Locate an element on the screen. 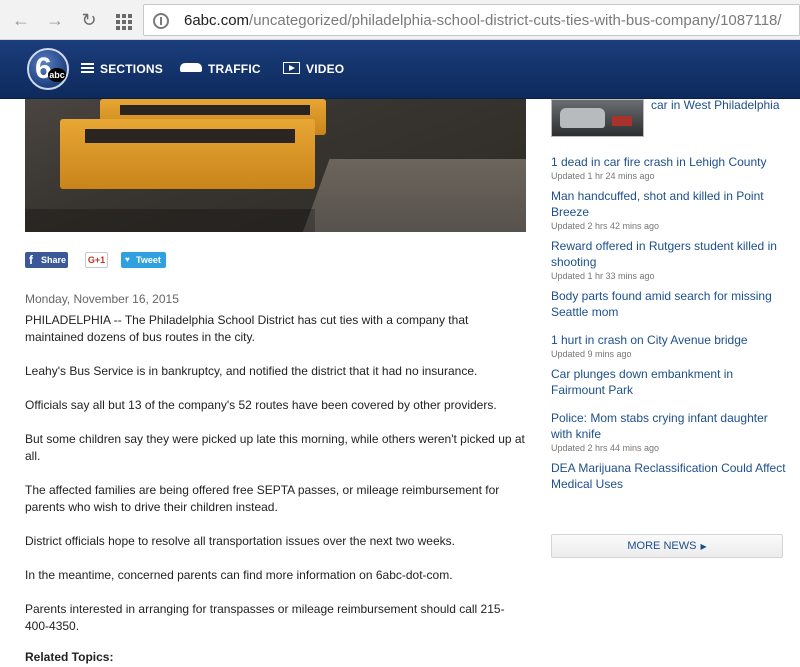 This screenshot has height=667, width=800. google-plus-button: G+1 is located at coordinates (96, 260).